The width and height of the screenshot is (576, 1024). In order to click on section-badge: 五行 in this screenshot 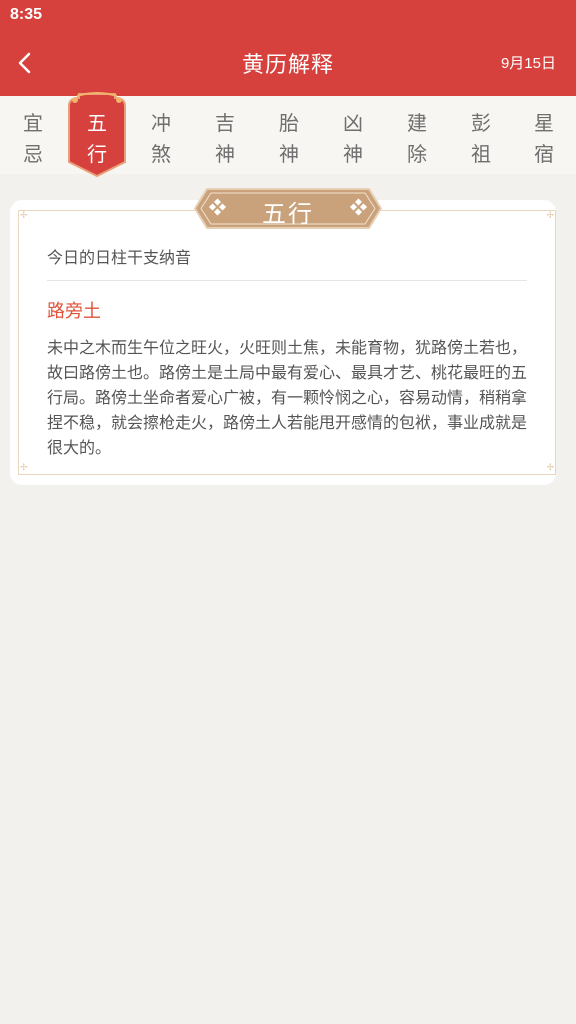, I will do `click(288, 208)`.